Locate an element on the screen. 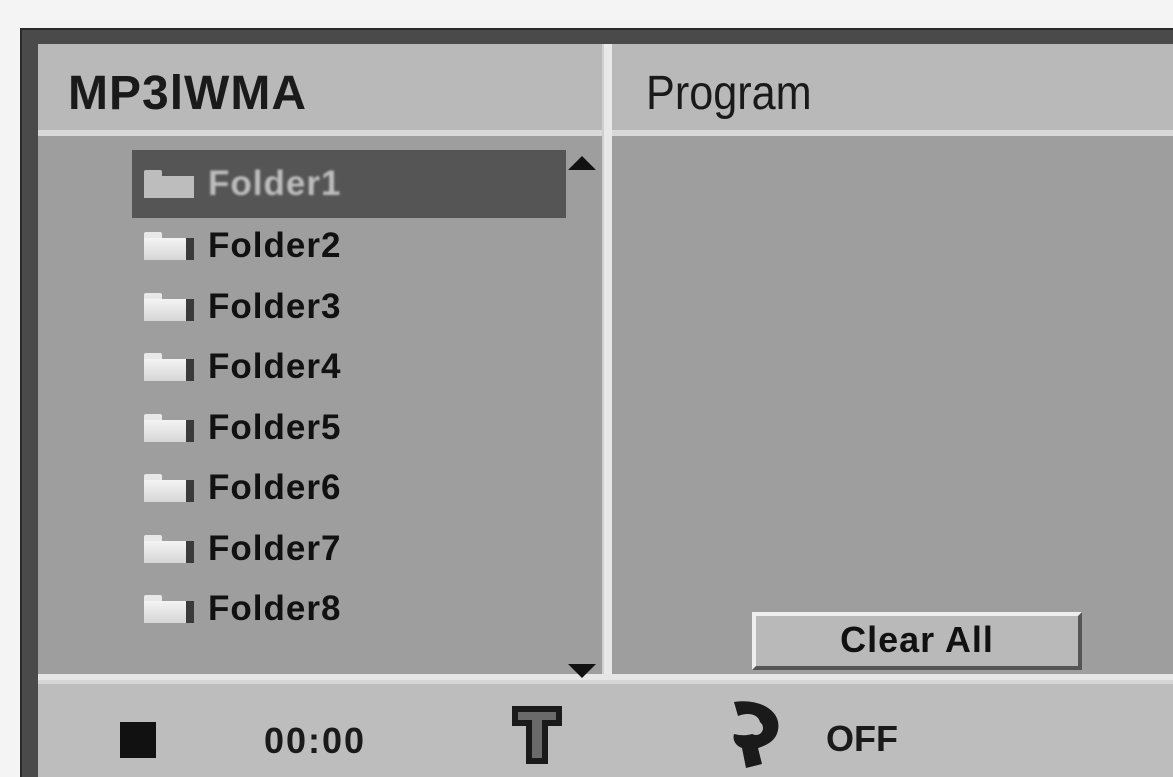 The height and width of the screenshot is (777, 1173). repeat-status: OFF is located at coordinates (862, 738).